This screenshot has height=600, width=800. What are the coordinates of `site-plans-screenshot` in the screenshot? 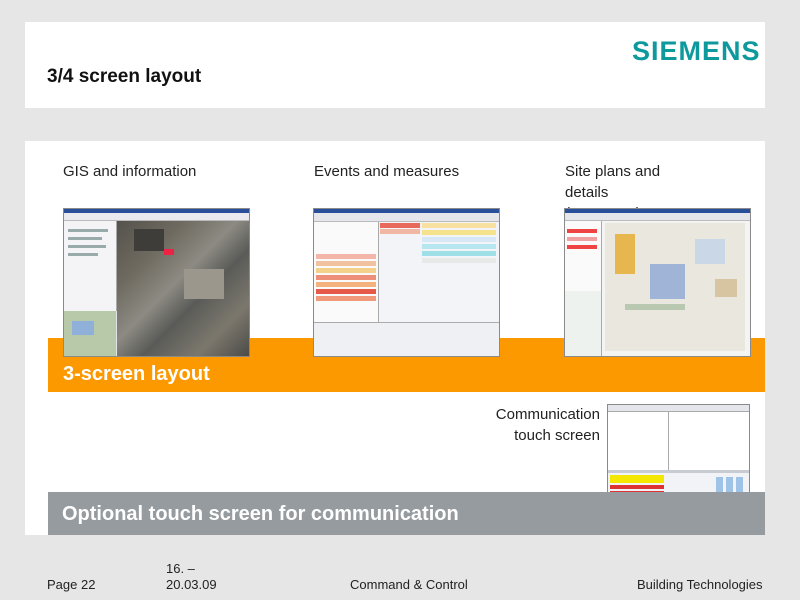 It's located at (657, 282).